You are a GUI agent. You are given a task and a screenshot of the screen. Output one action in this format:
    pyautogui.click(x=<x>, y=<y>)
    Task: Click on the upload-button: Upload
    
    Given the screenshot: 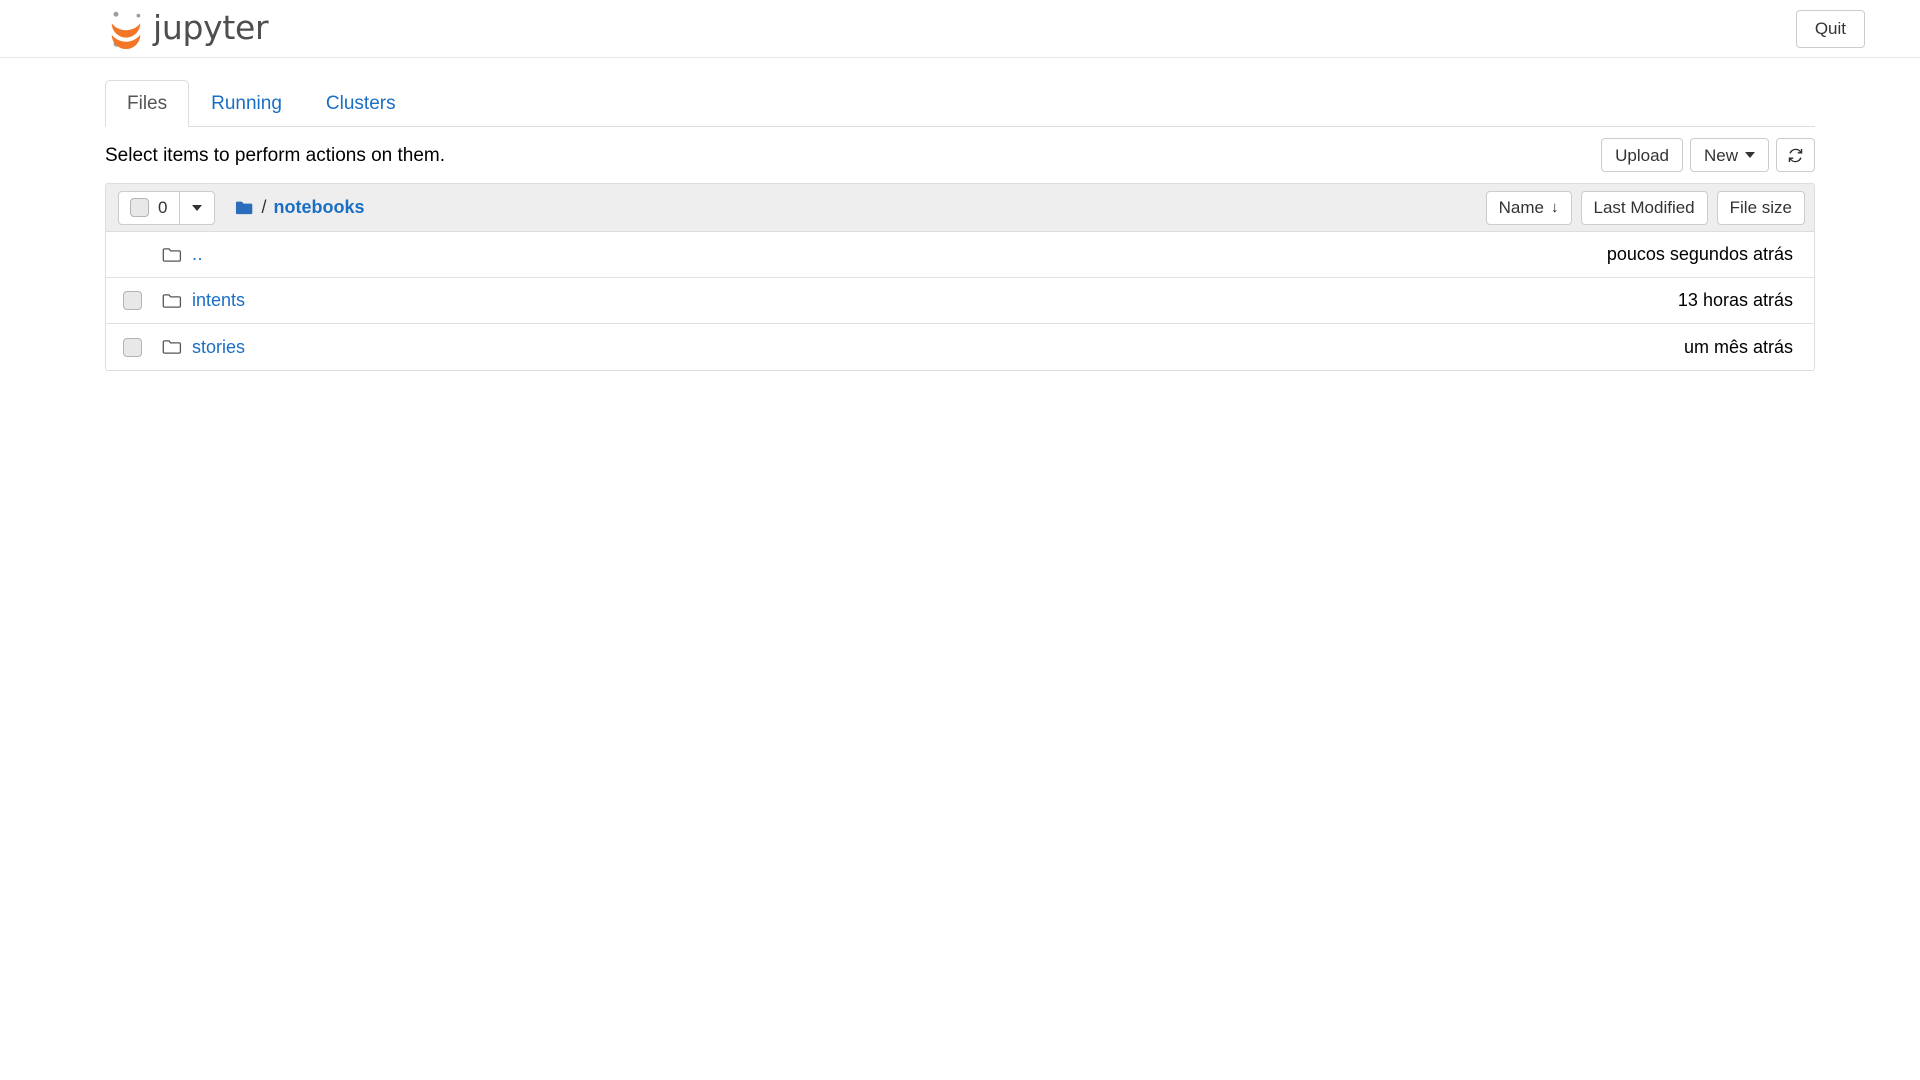 What is the action you would take?
    pyautogui.click(x=1642, y=155)
    